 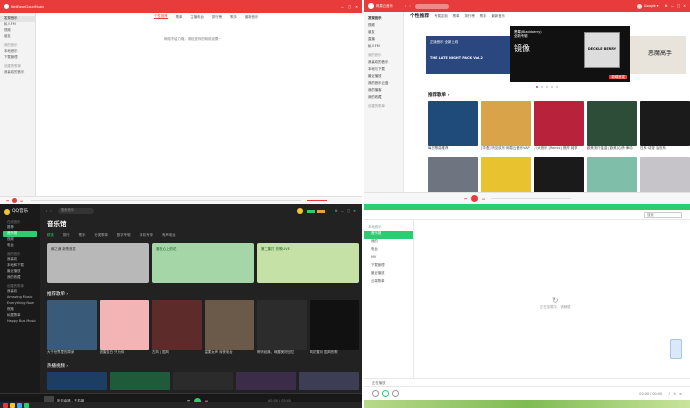 I want to click on avatar, so click(x=639, y=6).